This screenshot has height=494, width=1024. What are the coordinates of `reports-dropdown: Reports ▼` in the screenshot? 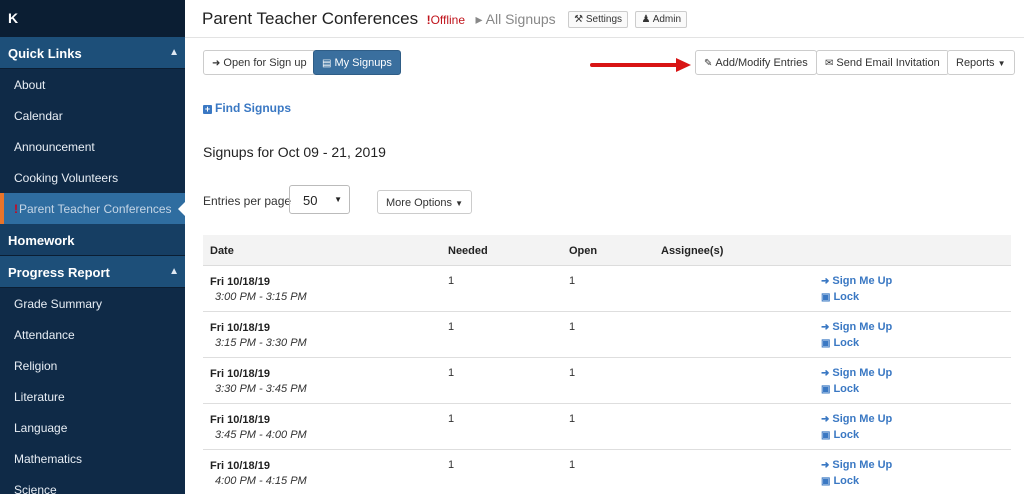 It's located at (981, 62).